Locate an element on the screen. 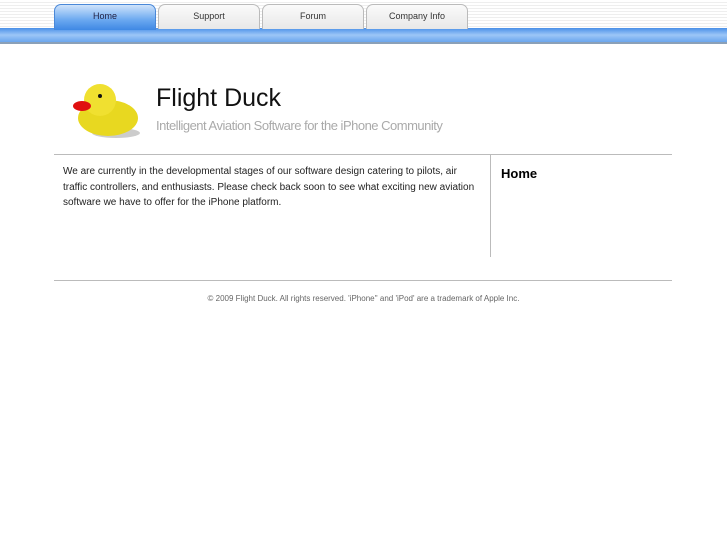 Image resolution: width=727 pixels, height=545 pixels. tab-company-info: Company Info is located at coordinates (417, 16).